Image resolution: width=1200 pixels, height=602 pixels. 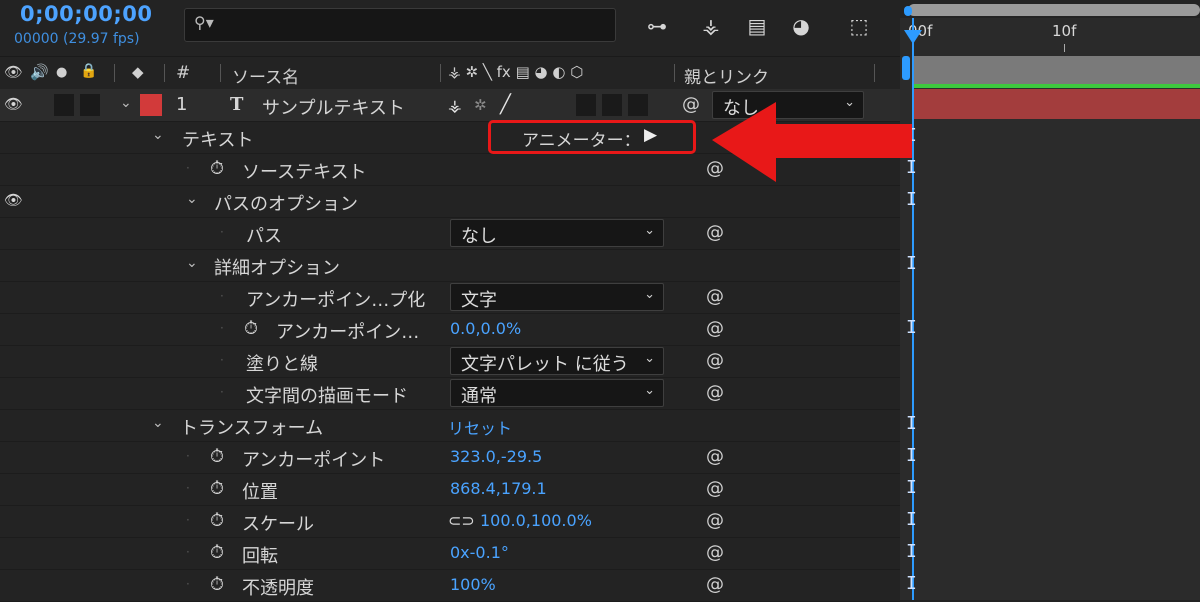 What do you see at coordinates (859, 26) in the screenshot?
I see `graph-editor-icon: ⬚` at bounding box center [859, 26].